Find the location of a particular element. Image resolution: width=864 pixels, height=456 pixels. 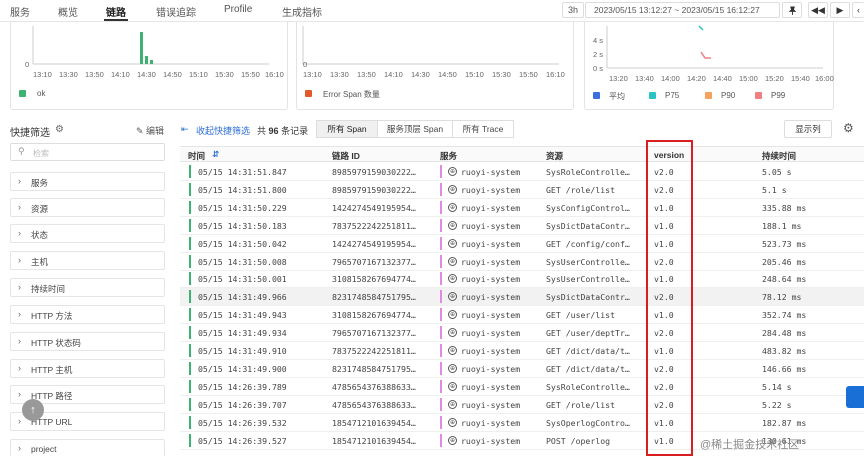

legend-label-p75: P75 is located at coordinates (672, 95).